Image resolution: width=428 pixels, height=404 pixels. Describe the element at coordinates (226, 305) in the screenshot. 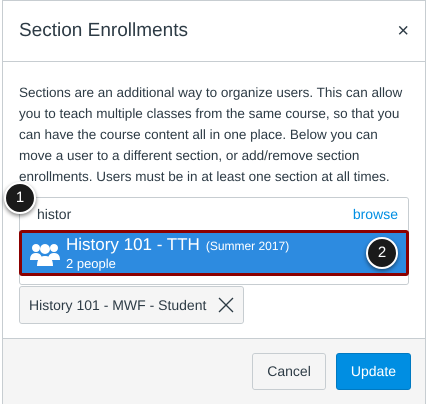

I see `remove-icon` at that location.